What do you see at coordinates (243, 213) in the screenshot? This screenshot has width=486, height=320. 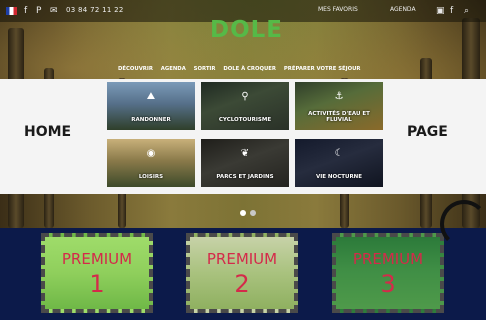 I see `carousel-dot-active` at bounding box center [243, 213].